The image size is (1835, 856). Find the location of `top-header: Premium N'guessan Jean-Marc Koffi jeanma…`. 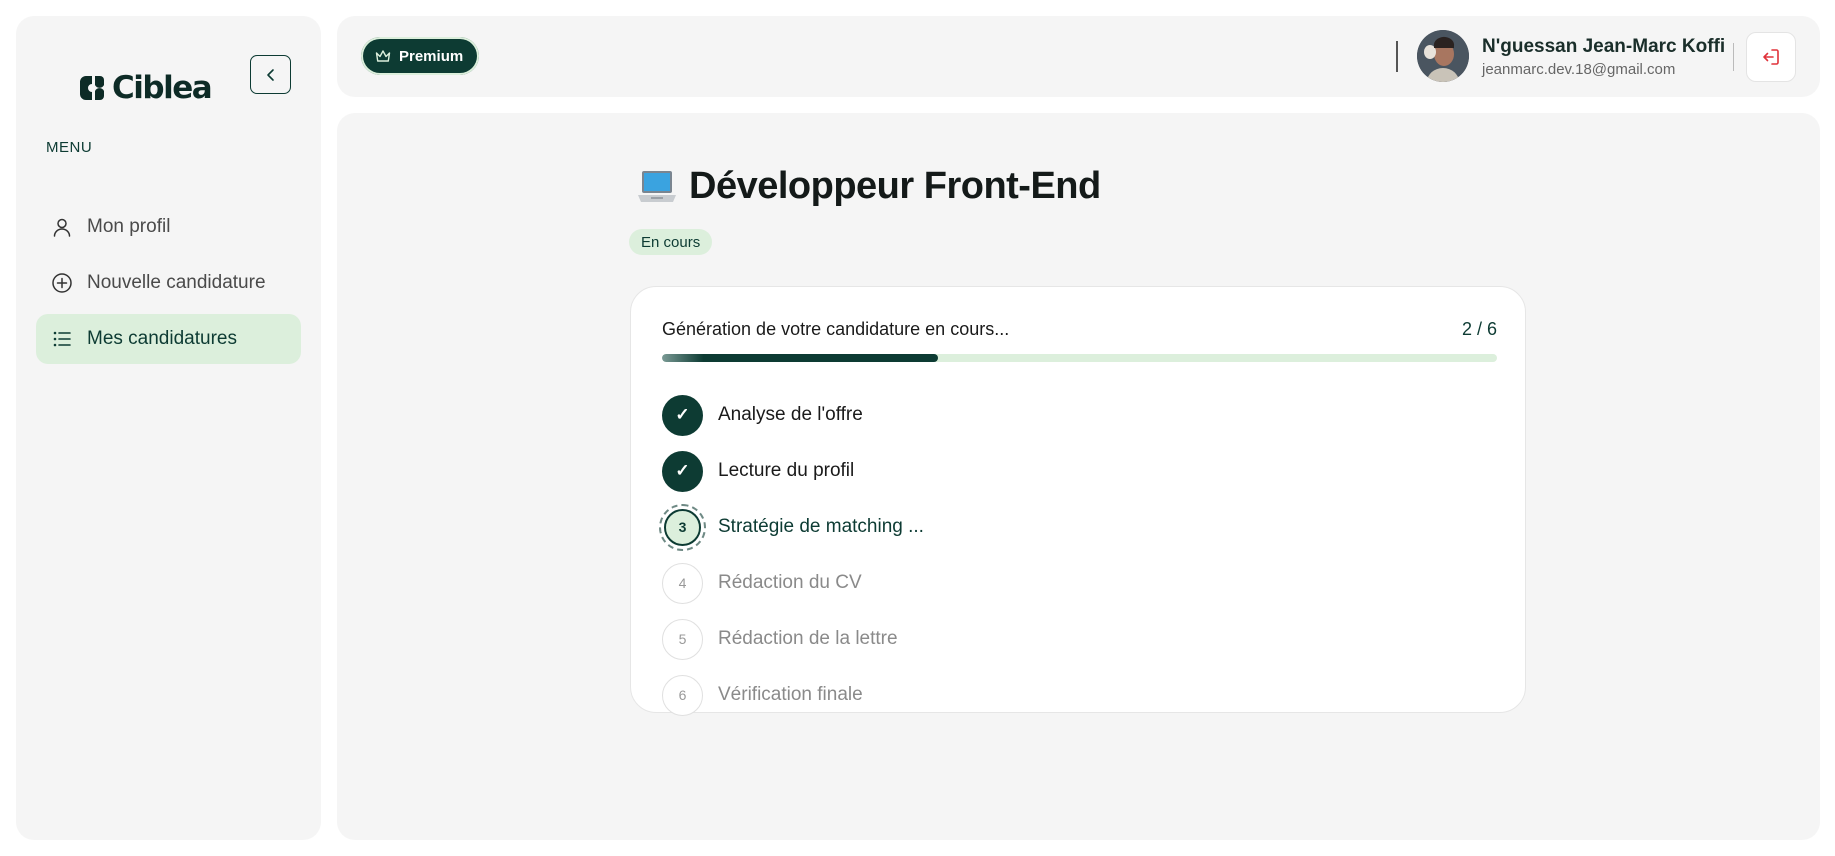

top-header: Premium N'guessan Jean-Marc Koffi jeanma… is located at coordinates (1078, 56).